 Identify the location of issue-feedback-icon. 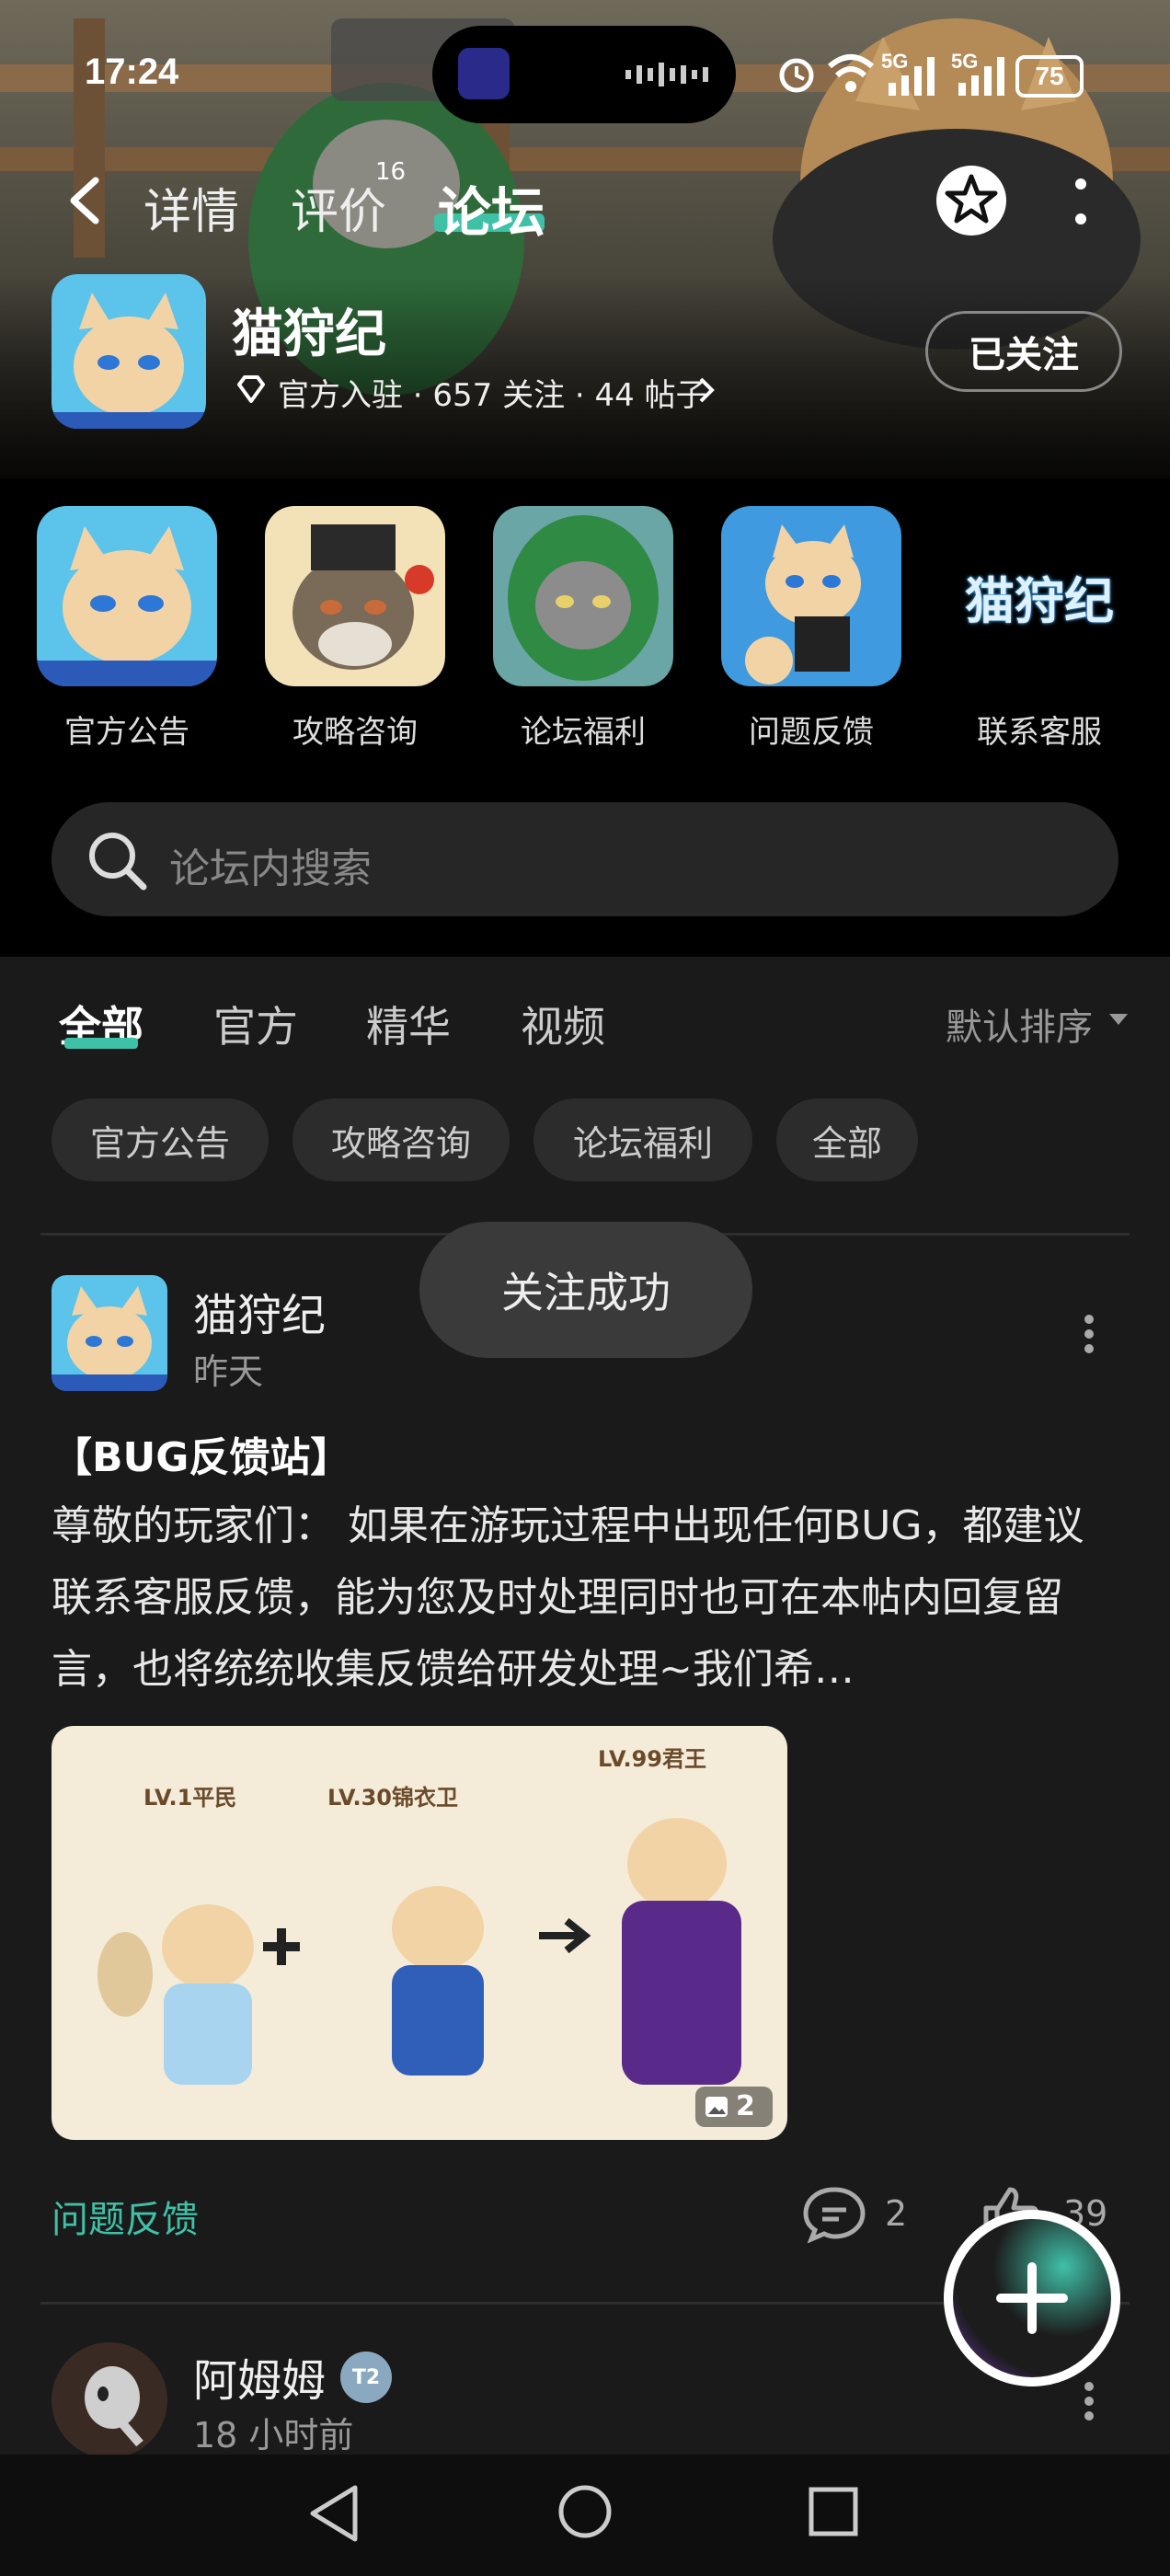
(811, 596).